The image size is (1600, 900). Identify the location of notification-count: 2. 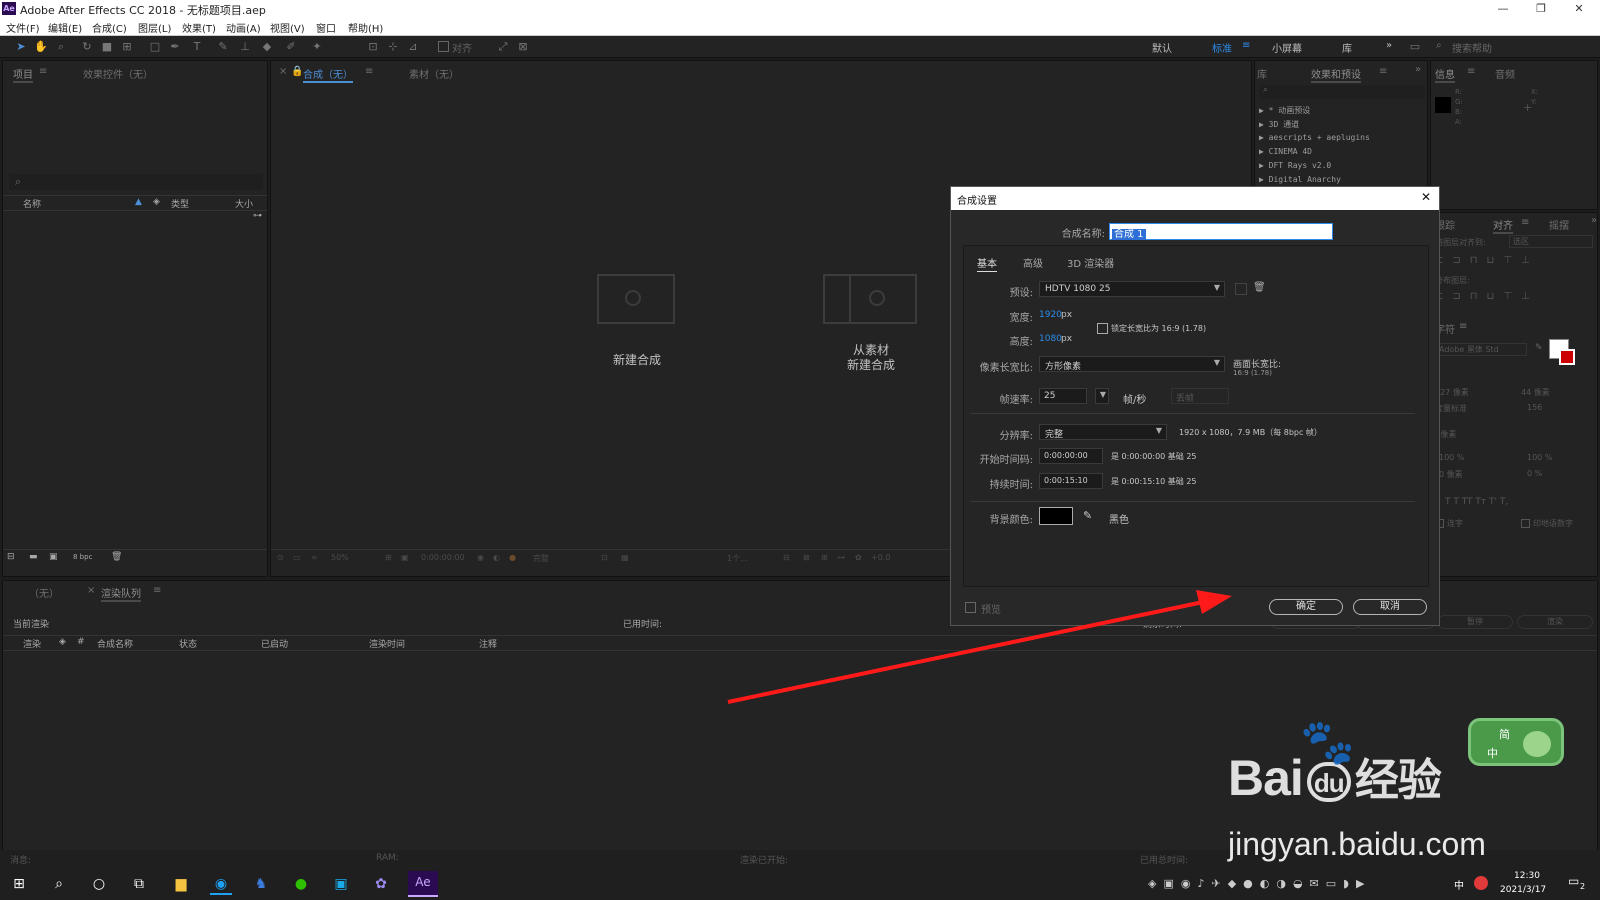
(1583, 886).